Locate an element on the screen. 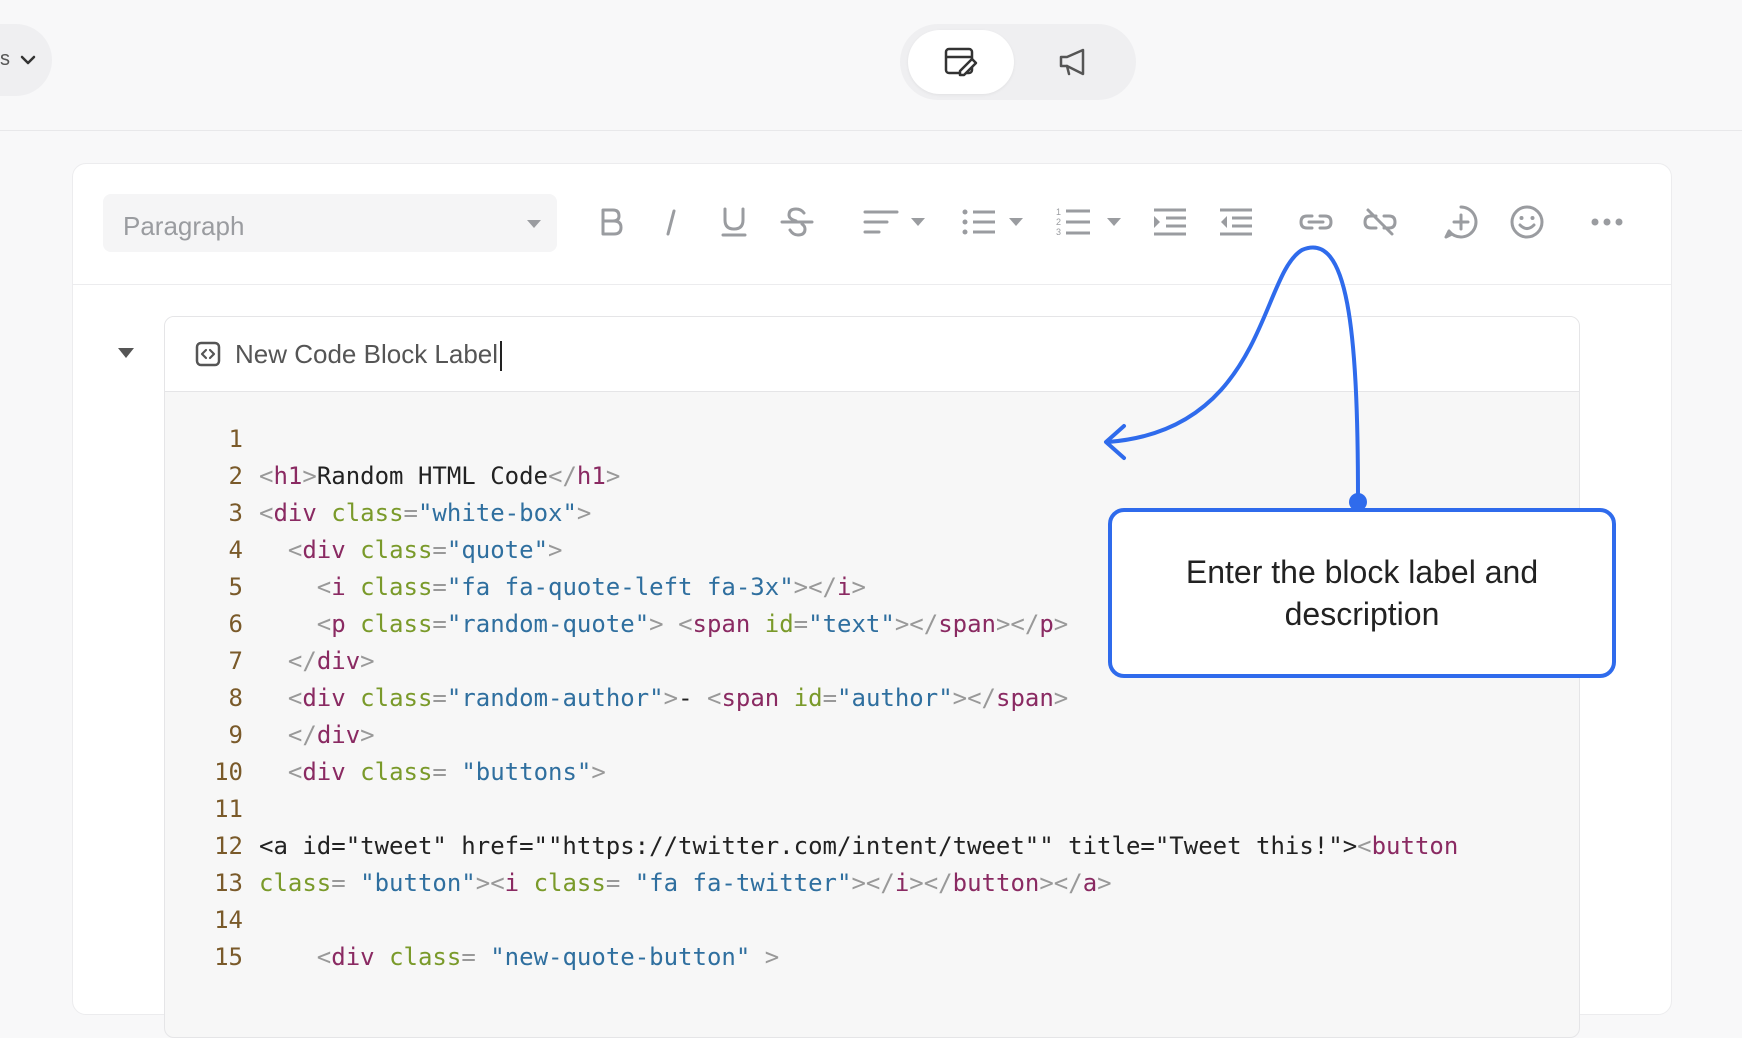 The image size is (1742, 1038). bold-icon is located at coordinates (612, 222).